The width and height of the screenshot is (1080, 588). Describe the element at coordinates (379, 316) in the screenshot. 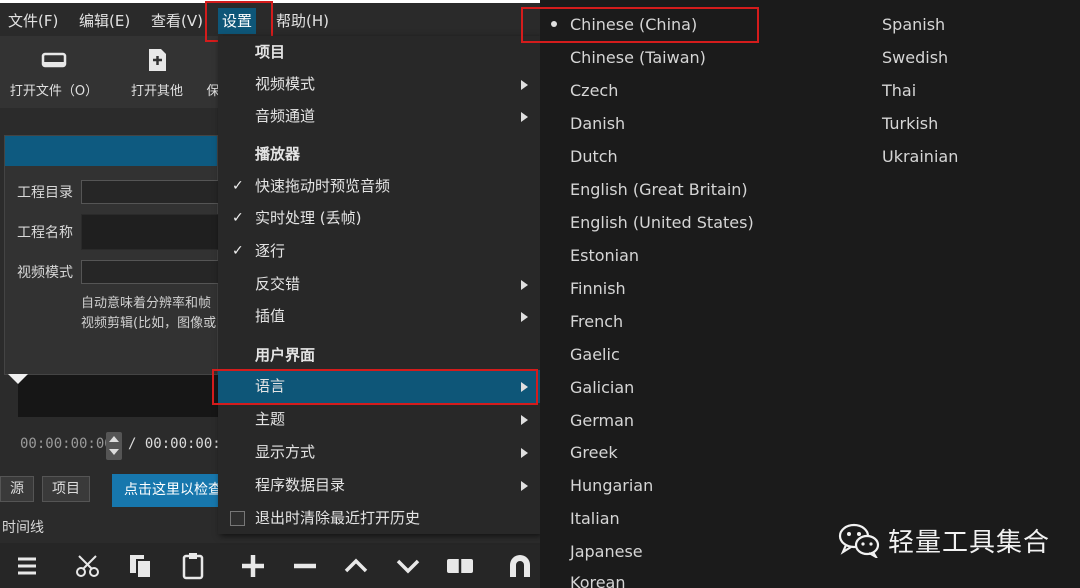

I see `settings-item-interpolation: 插值` at that location.